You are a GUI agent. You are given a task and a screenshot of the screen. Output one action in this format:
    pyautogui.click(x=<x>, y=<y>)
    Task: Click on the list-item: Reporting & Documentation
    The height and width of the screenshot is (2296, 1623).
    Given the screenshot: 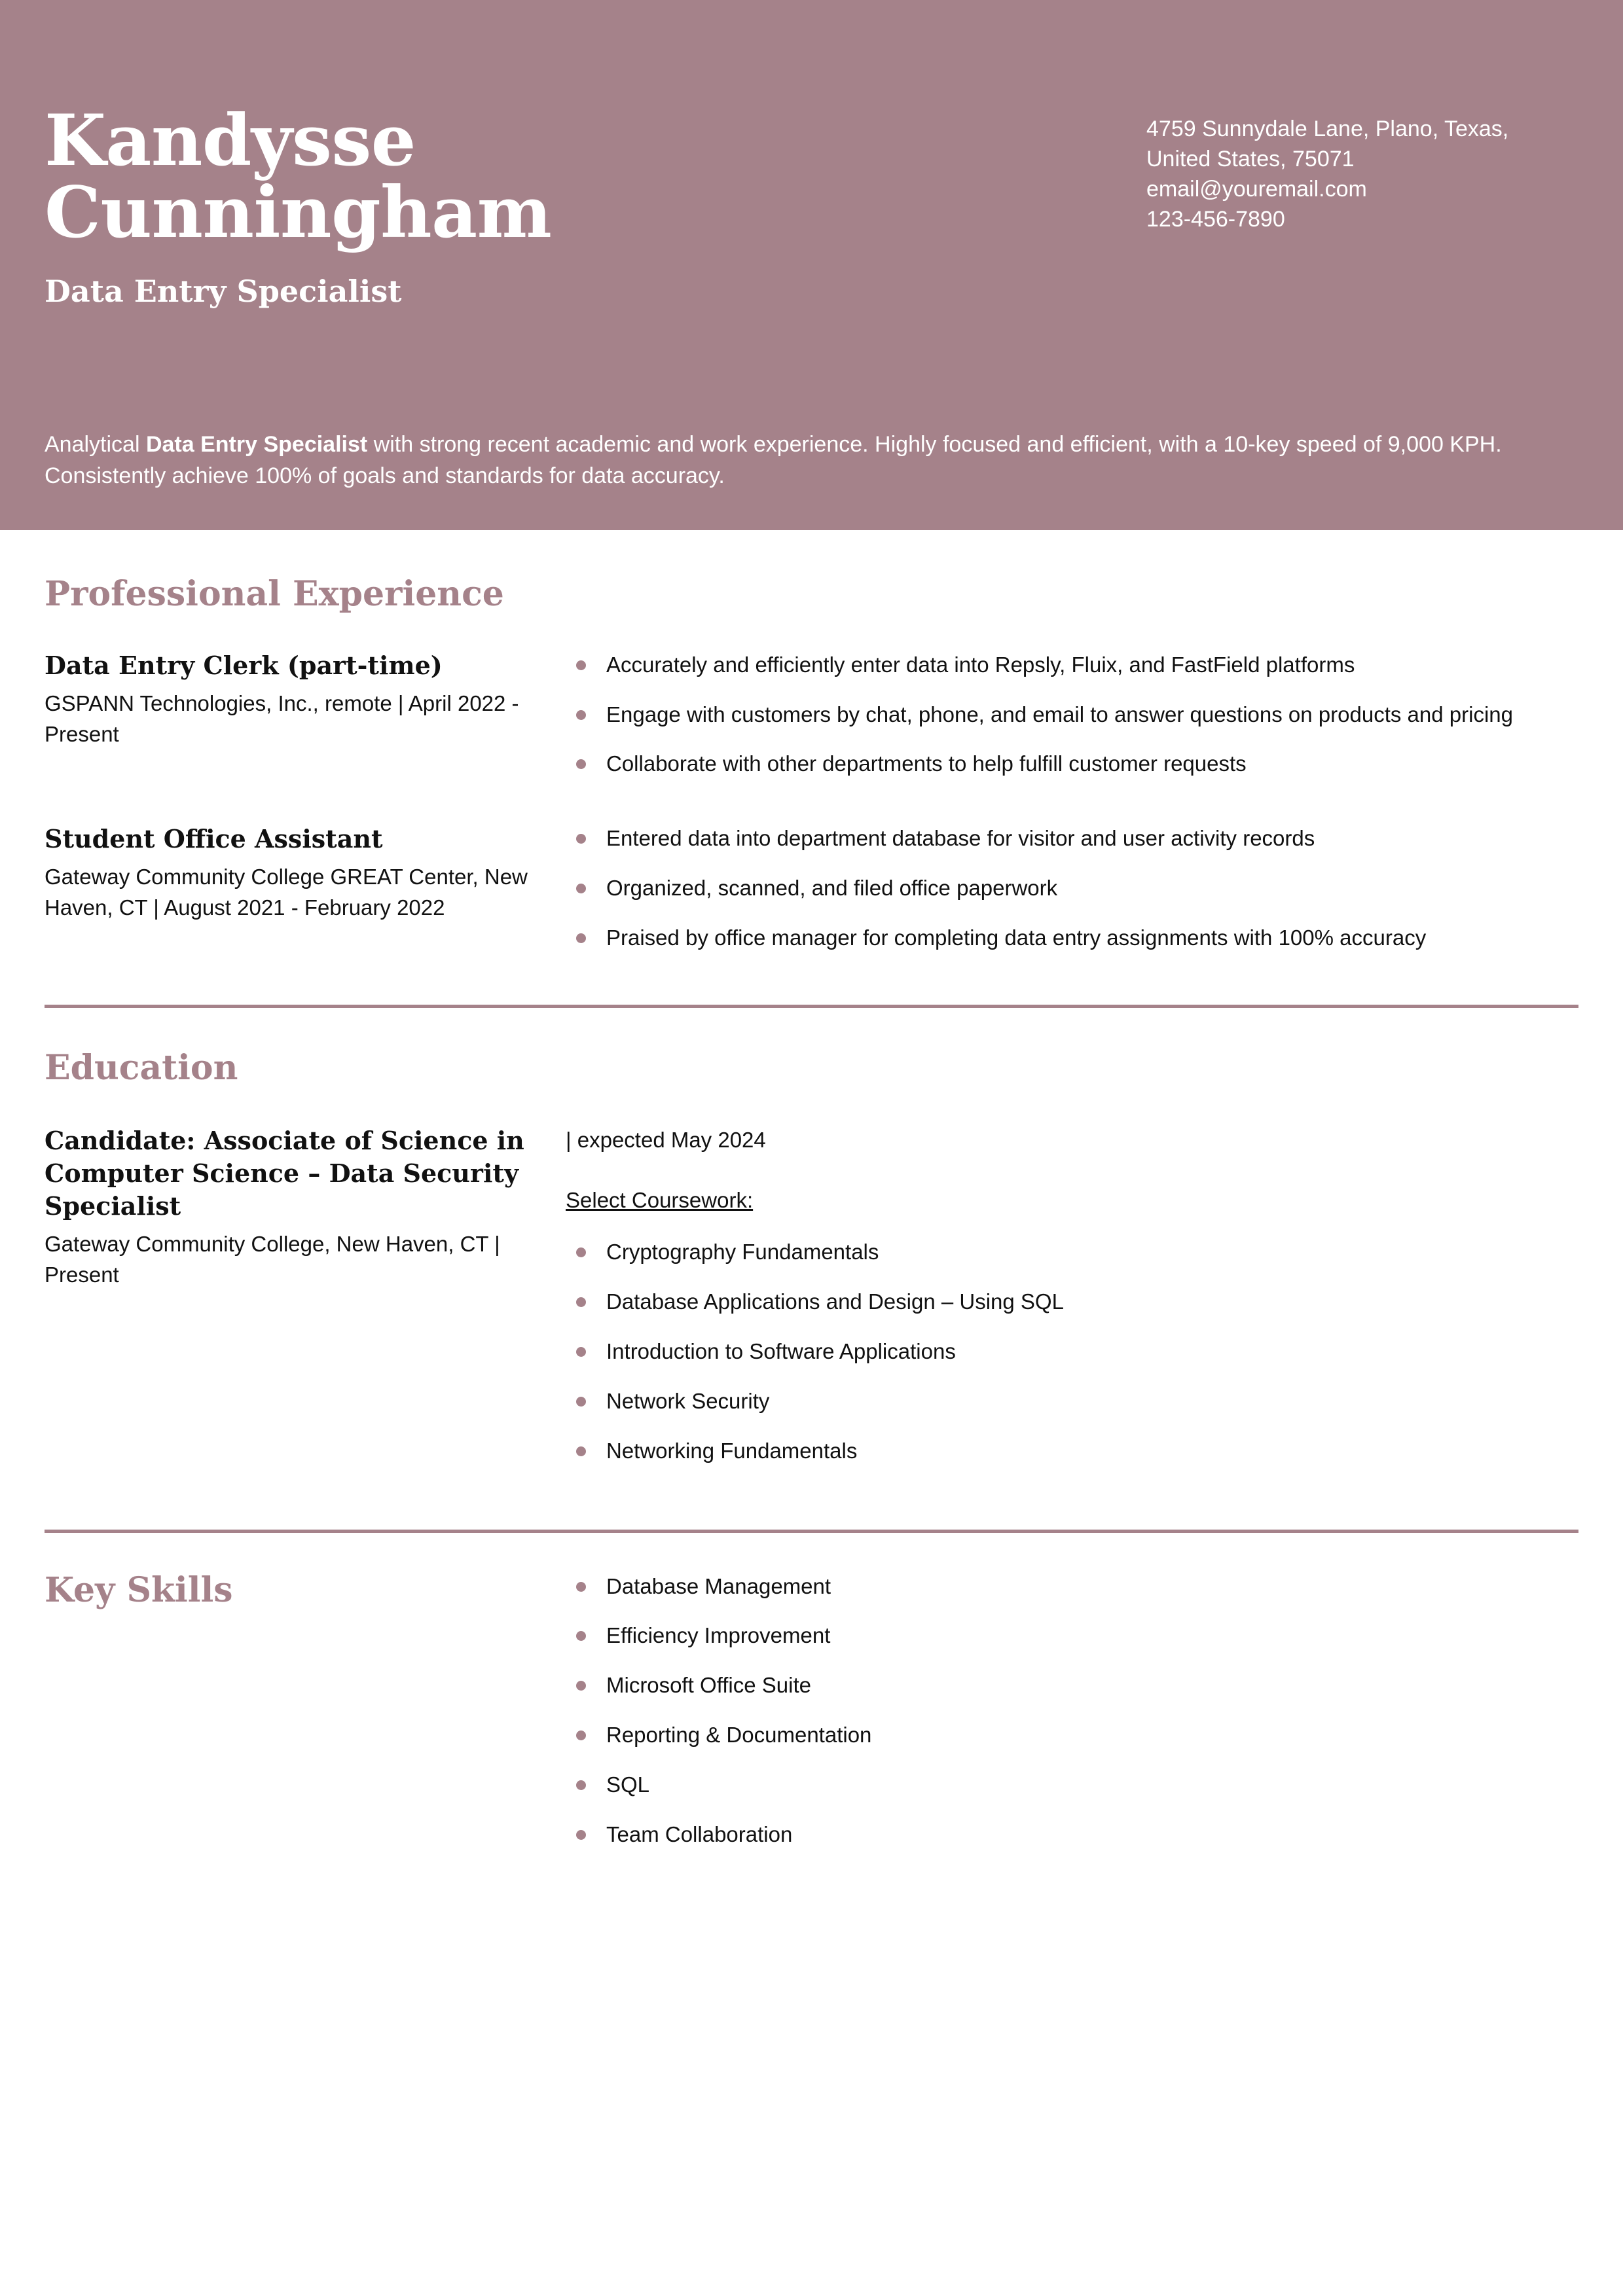 What is the action you would take?
    pyautogui.click(x=1072, y=1735)
    